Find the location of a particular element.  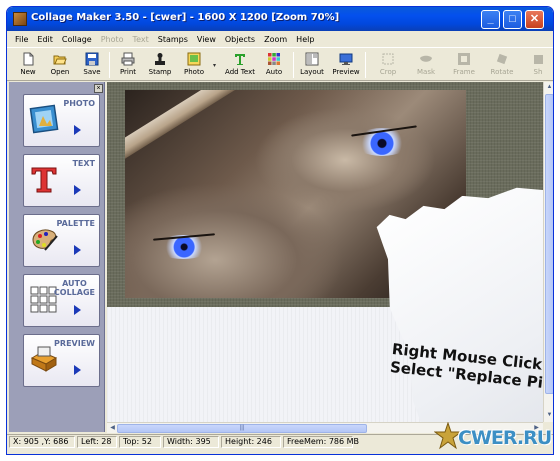

status-freemem: FreeMem: 786 MB is located at coordinates (321, 442).